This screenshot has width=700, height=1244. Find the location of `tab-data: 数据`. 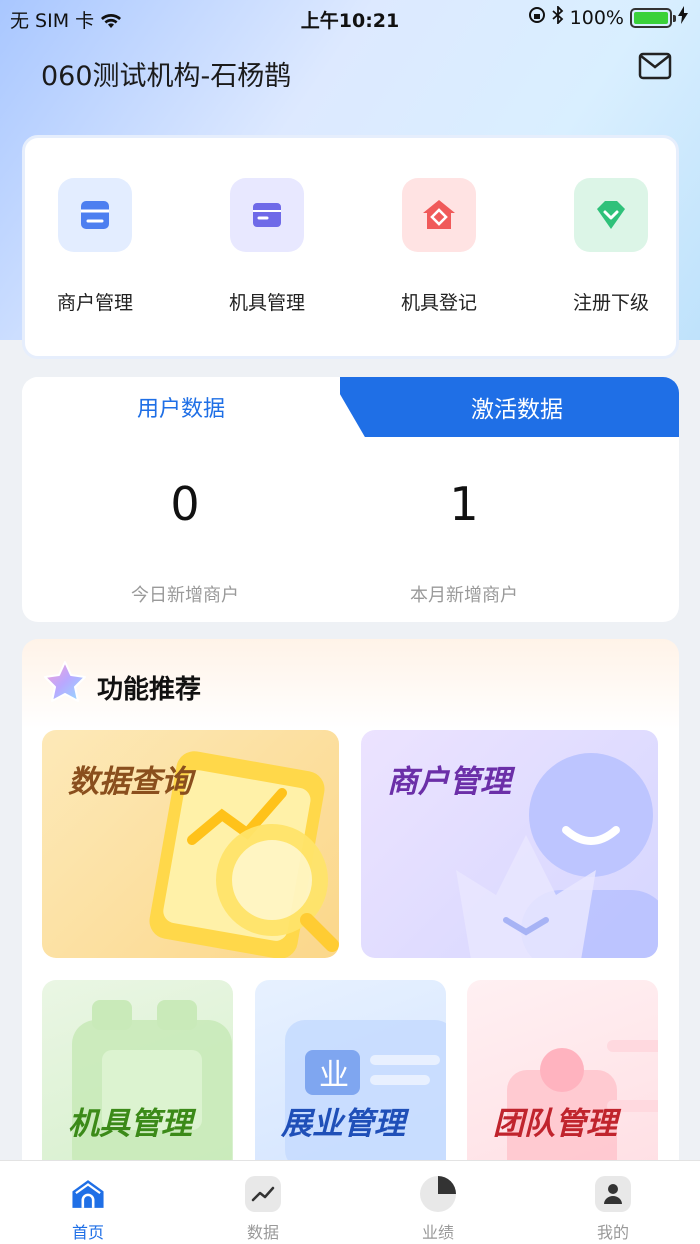

tab-data: 数据 is located at coordinates (263, 1209).